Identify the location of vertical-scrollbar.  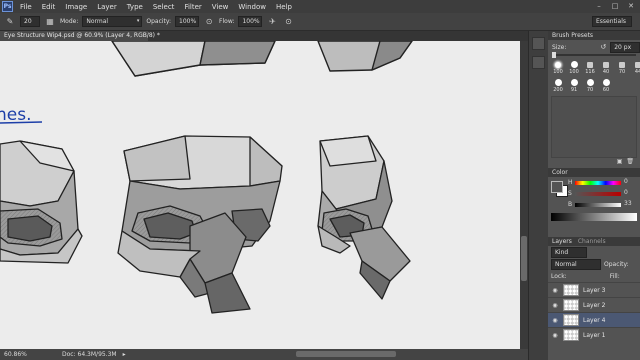
(524, 195).